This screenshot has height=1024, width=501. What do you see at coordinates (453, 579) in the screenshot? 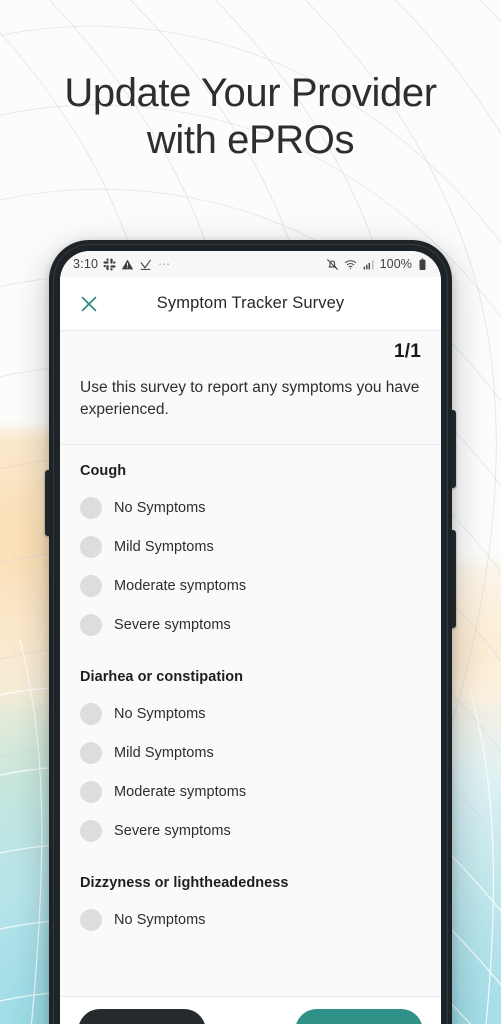
I see `phone-button-power` at bounding box center [453, 579].